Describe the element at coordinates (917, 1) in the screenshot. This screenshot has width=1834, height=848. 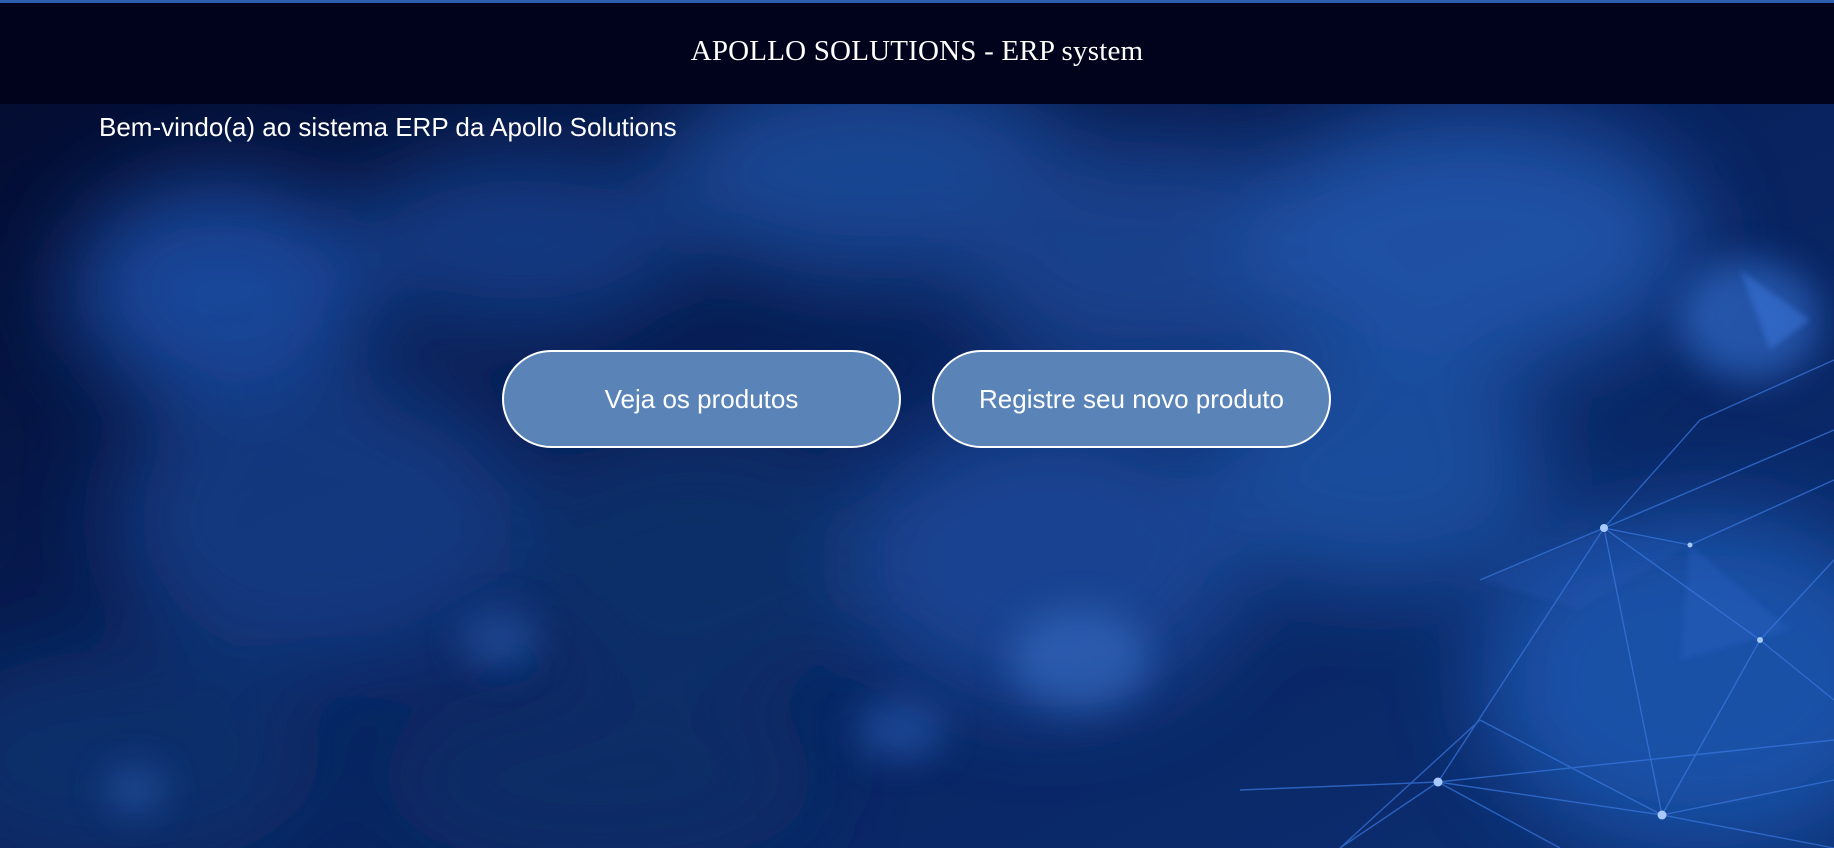
I see `header-accent-line` at that location.